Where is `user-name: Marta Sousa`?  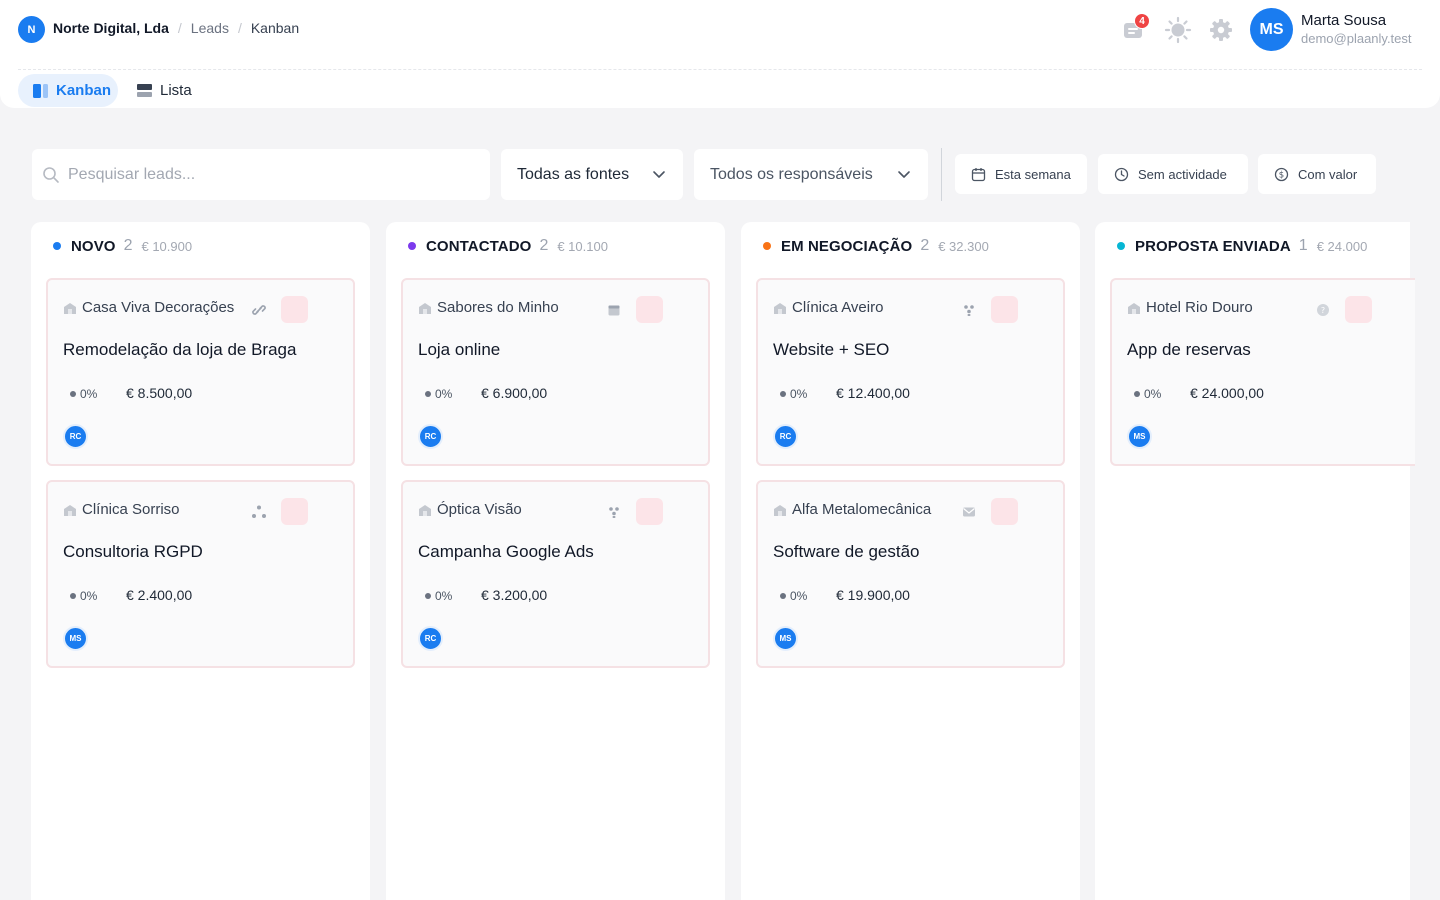 user-name: Marta Sousa is located at coordinates (1343, 20).